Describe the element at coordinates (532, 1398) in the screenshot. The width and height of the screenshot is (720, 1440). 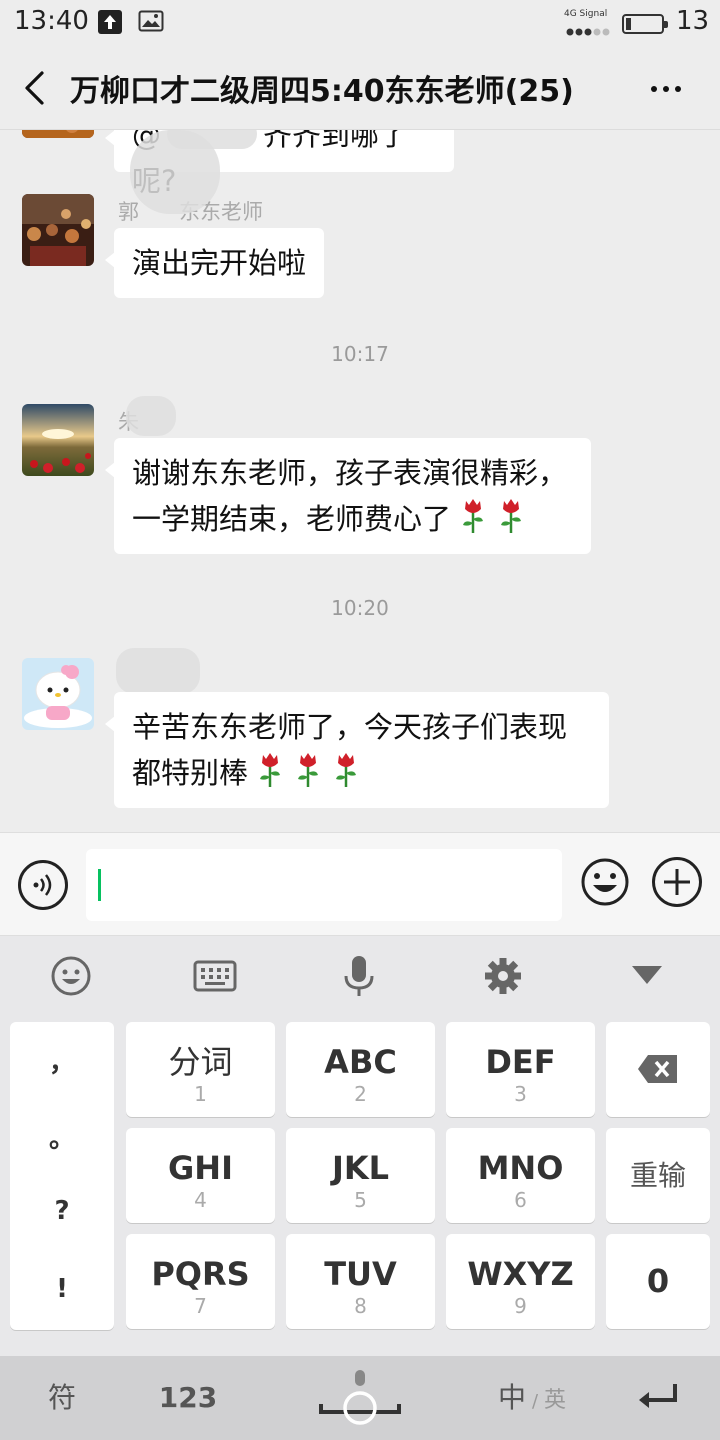
I see `language-switch-key: 中 / 英` at that location.